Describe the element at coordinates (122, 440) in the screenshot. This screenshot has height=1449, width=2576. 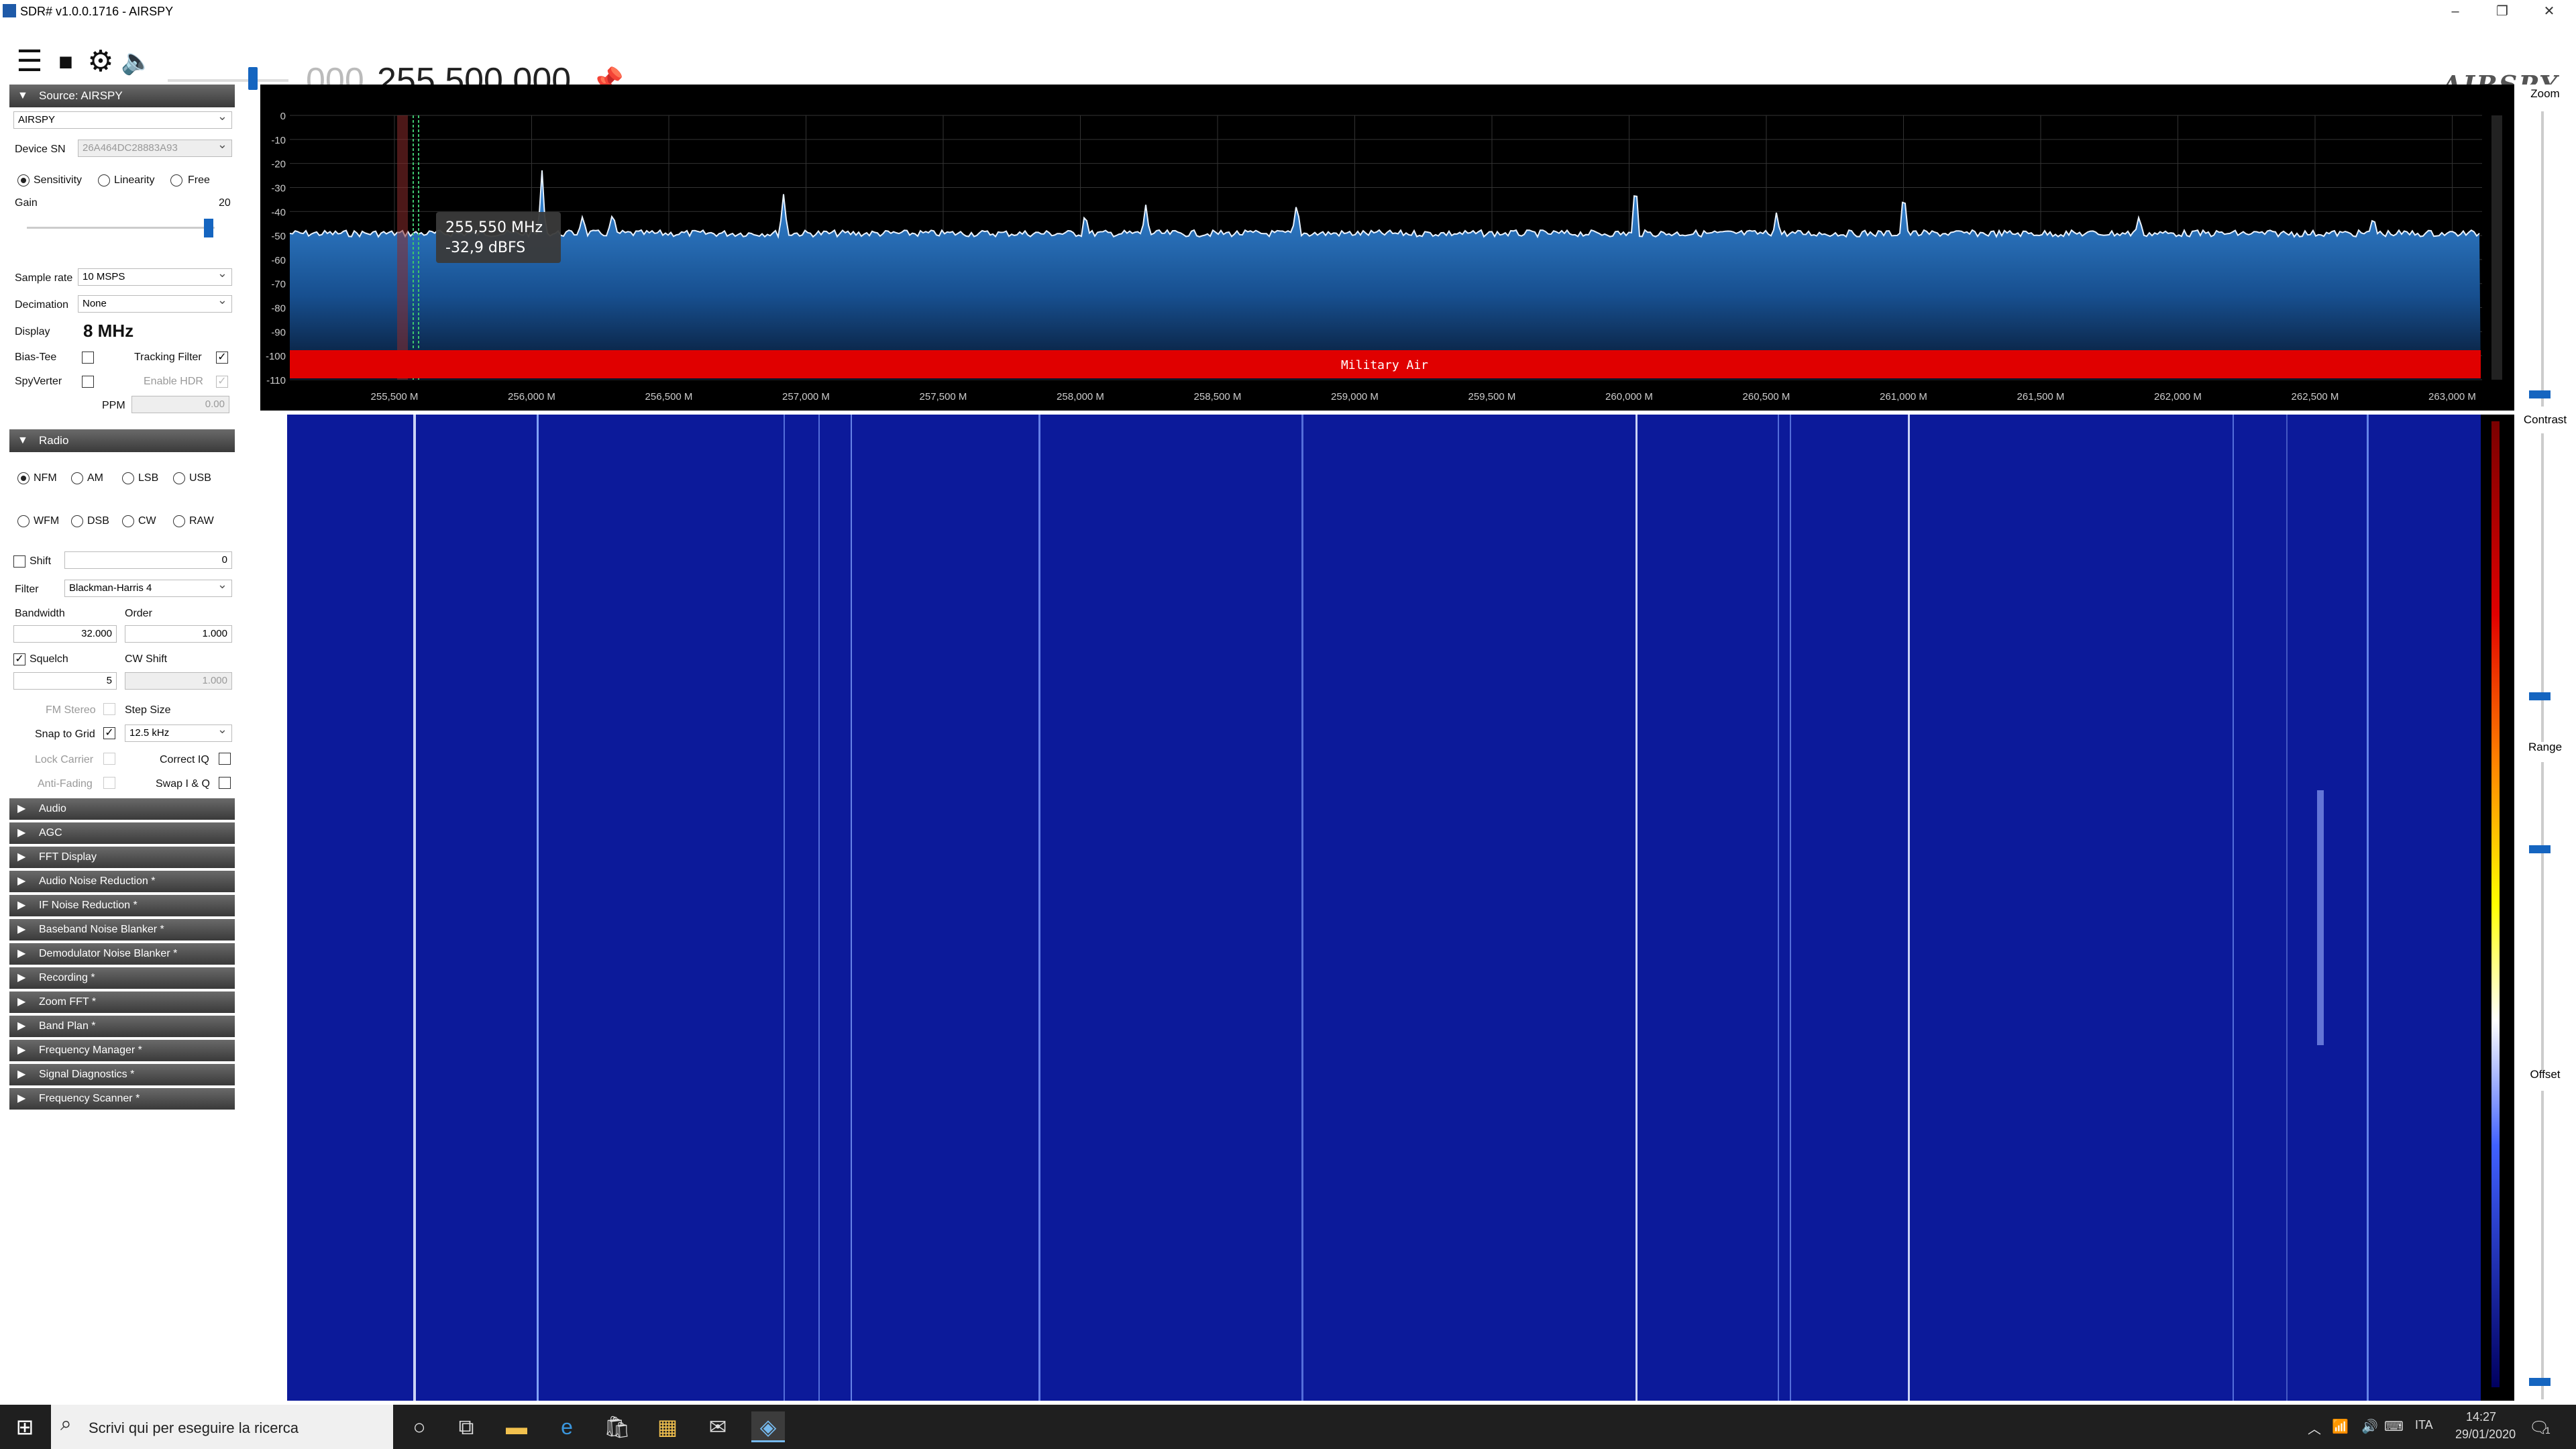
I see `radio-header: ▼ Radio` at that location.